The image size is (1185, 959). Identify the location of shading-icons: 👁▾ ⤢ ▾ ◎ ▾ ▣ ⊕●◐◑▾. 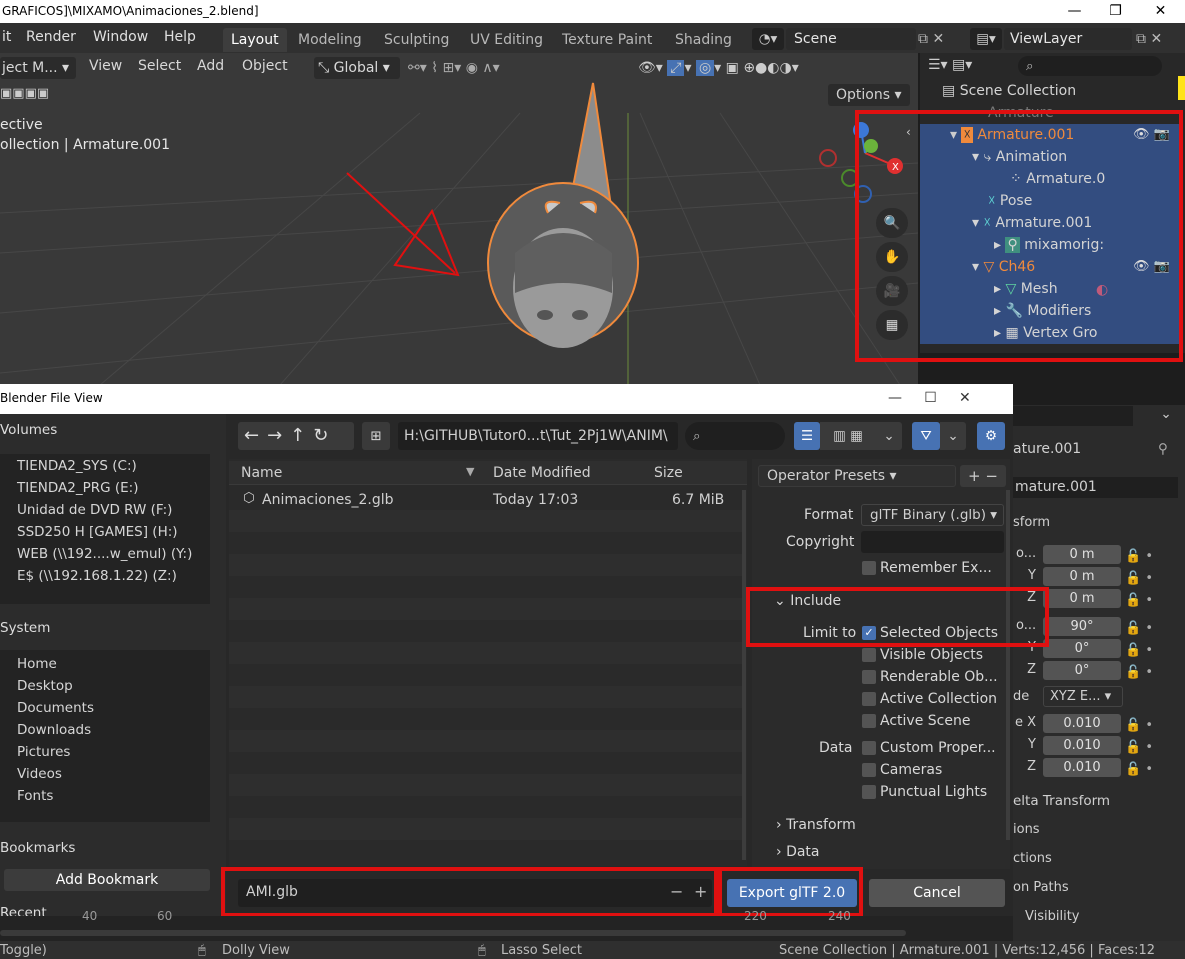
(773, 68).